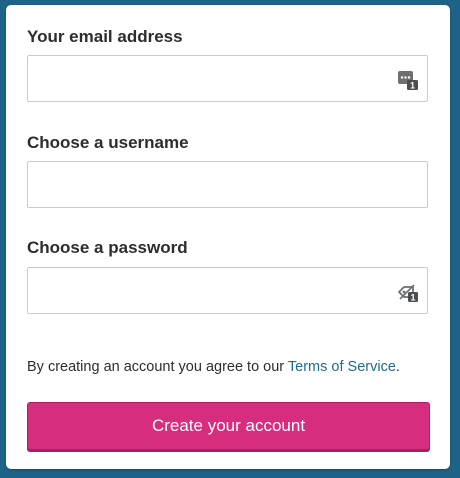  What do you see at coordinates (108, 142) in the screenshot?
I see `username-label: Choose a username` at bounding box center [108, 142].